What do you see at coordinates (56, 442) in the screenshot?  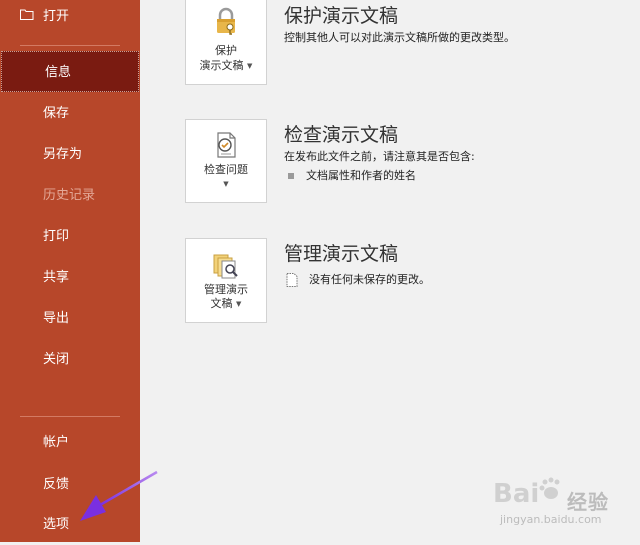 I see `sidebar-item-label: 帐户` at bounding box center [56, 442].